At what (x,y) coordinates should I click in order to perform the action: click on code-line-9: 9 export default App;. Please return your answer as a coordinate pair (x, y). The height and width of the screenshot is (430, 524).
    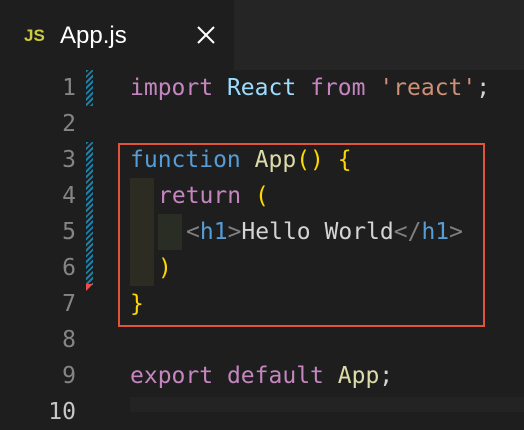
    Looking at the image, I should click on (262, 376).